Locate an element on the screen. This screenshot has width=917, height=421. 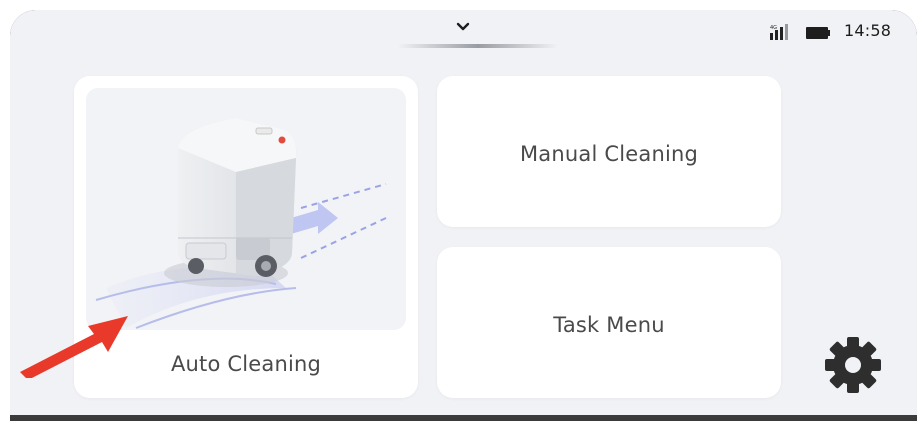
manual-cleaning-label: Manual Cleaning is located at coordinates (609, 154).